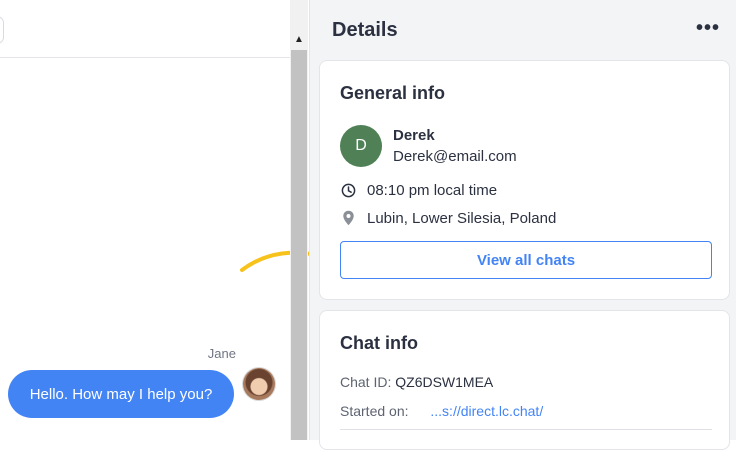 The image size is (736, 450). Describe the element at coordinates (2, 30) in the screenshot. I see `chat-header-control` at that location.